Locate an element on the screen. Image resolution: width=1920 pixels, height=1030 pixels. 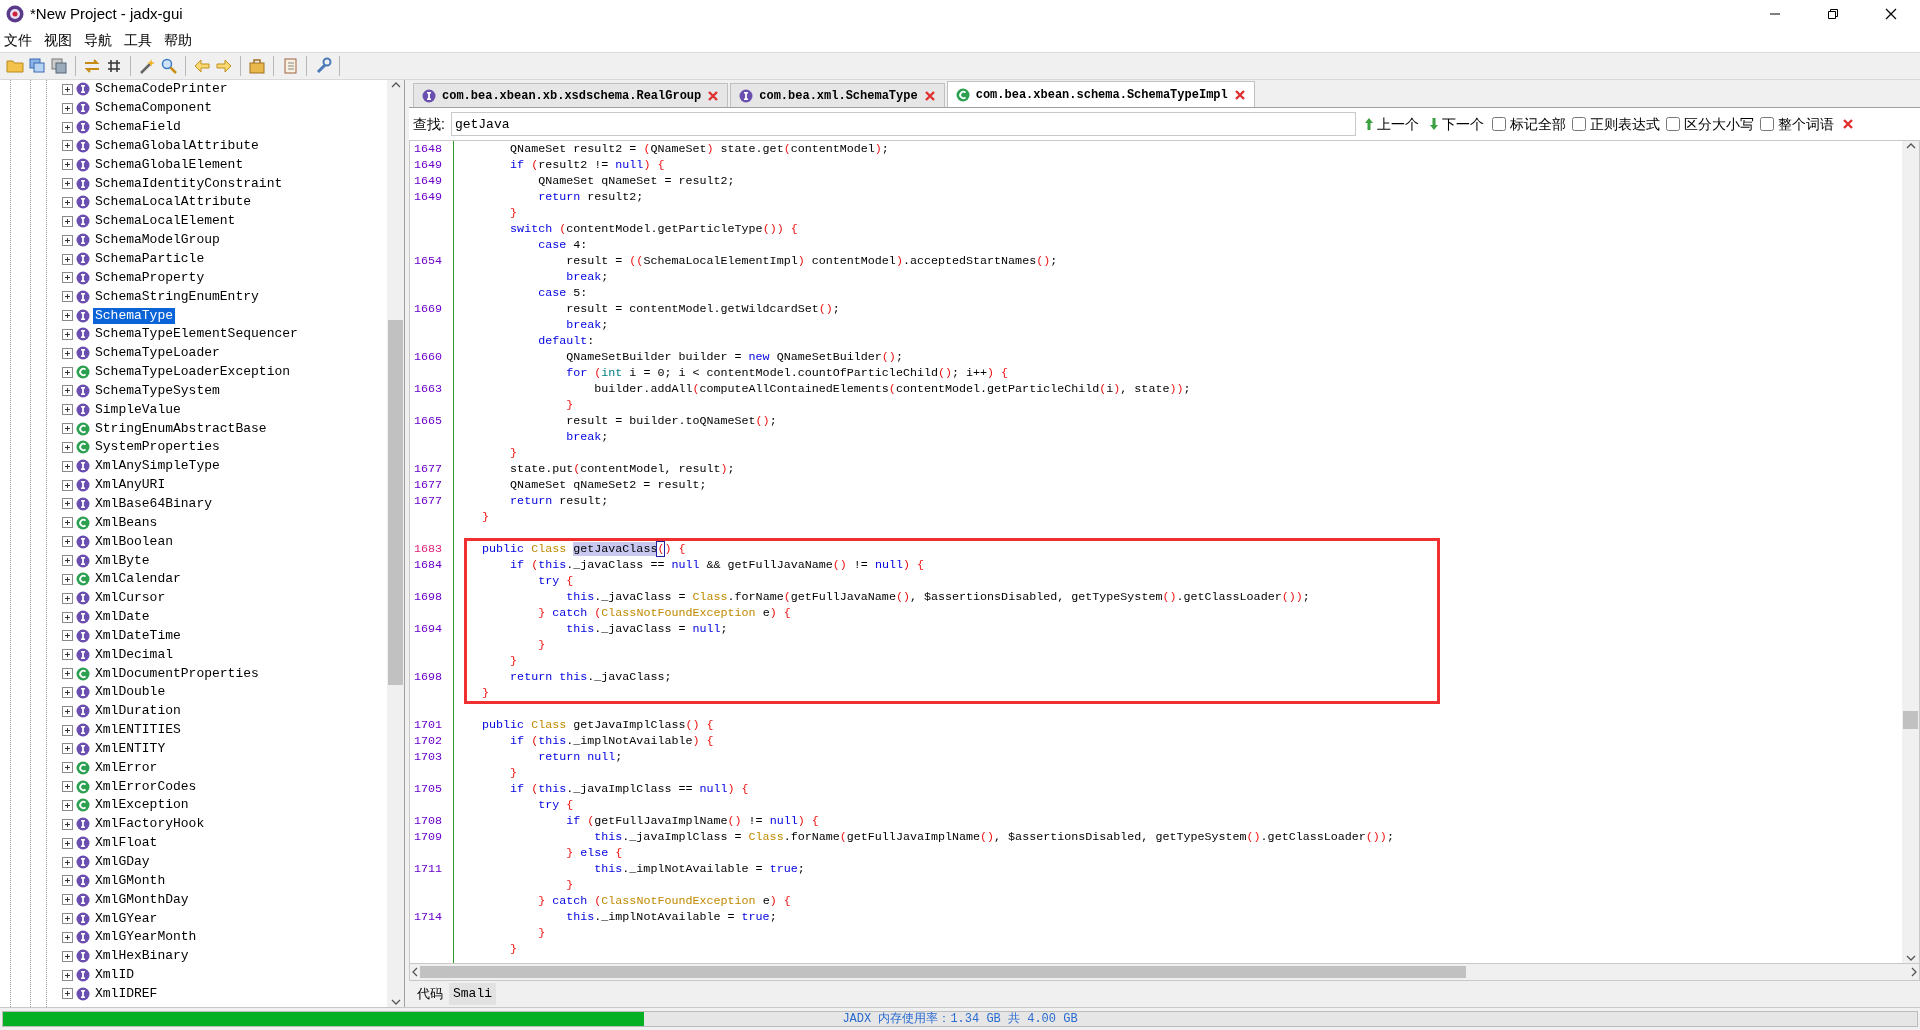
tree-item: XmlAnySimpleType is located at coordinates (157, 466).